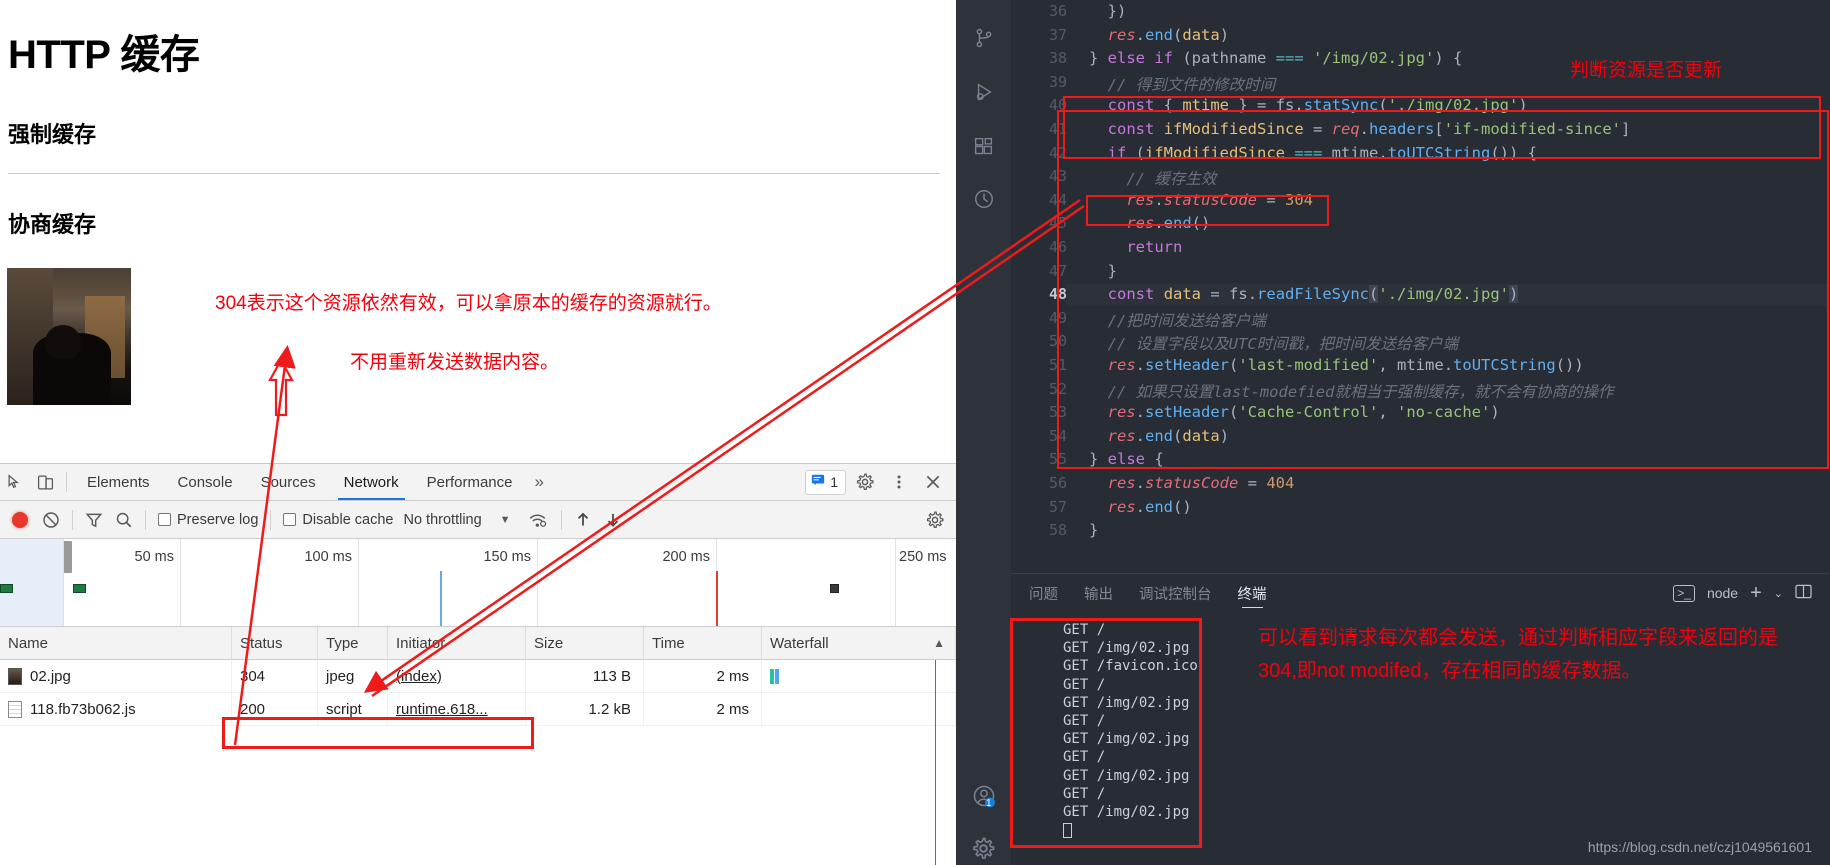 The height and width of the screenshot is (865, 1830). I want to click on code-token: (, so click(1182, 58).